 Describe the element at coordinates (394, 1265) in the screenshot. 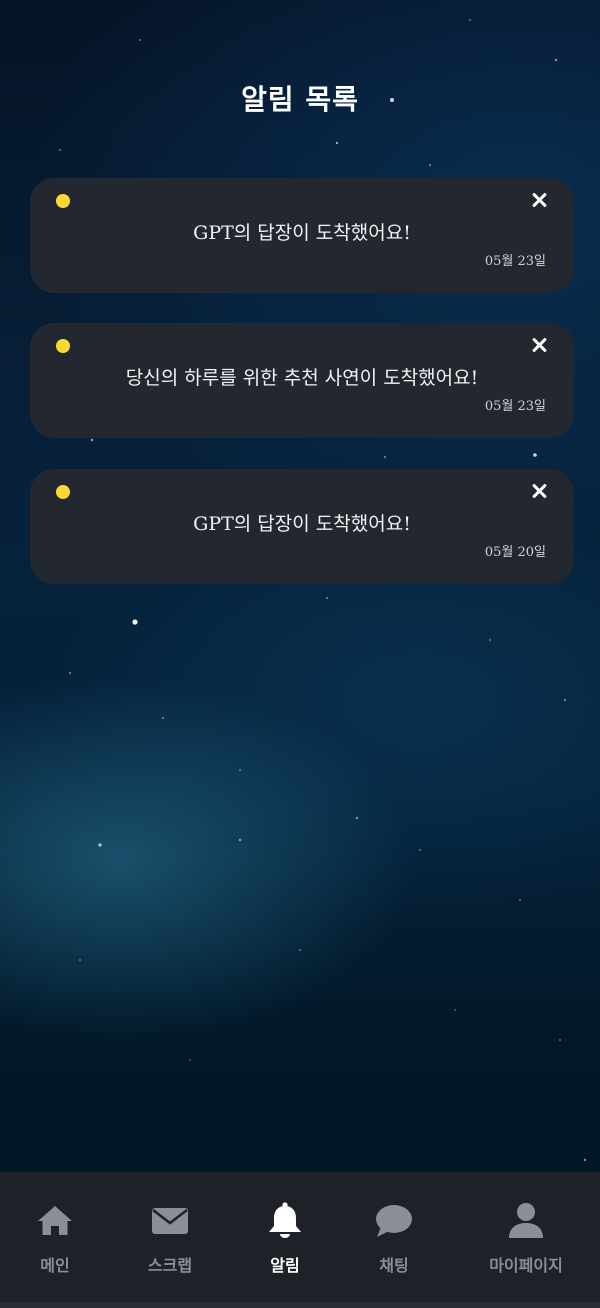

I see `nav-label: 채팅` at that location.